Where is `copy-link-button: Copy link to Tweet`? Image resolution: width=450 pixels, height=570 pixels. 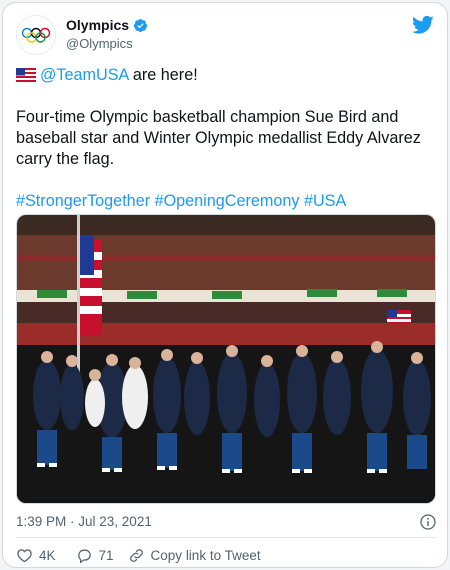 copy-link-button: Copy link to Tweet is located at coordinates (194, 555).